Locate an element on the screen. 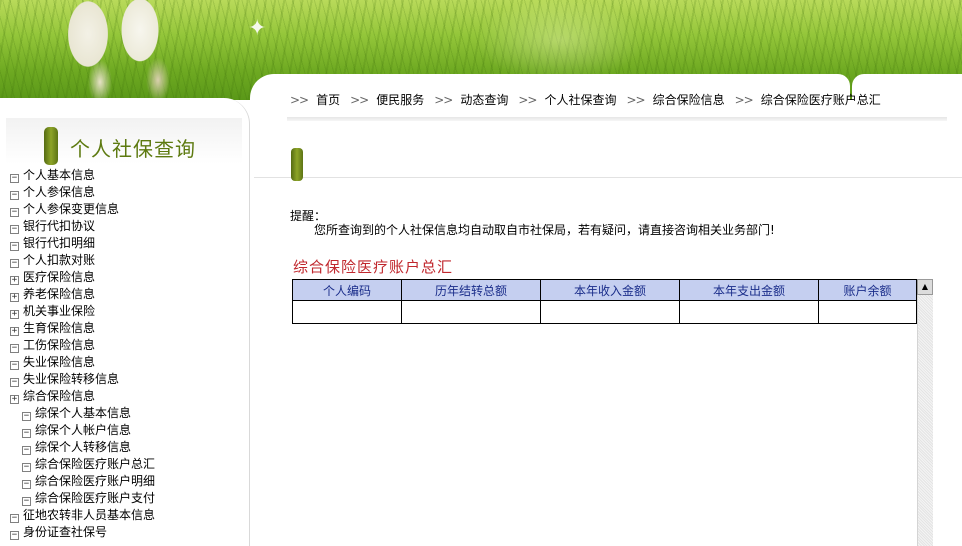 This screenshot has height=546, width=962. nav-item-label: 医疗保险信息 is located at coordinates (59, 277).